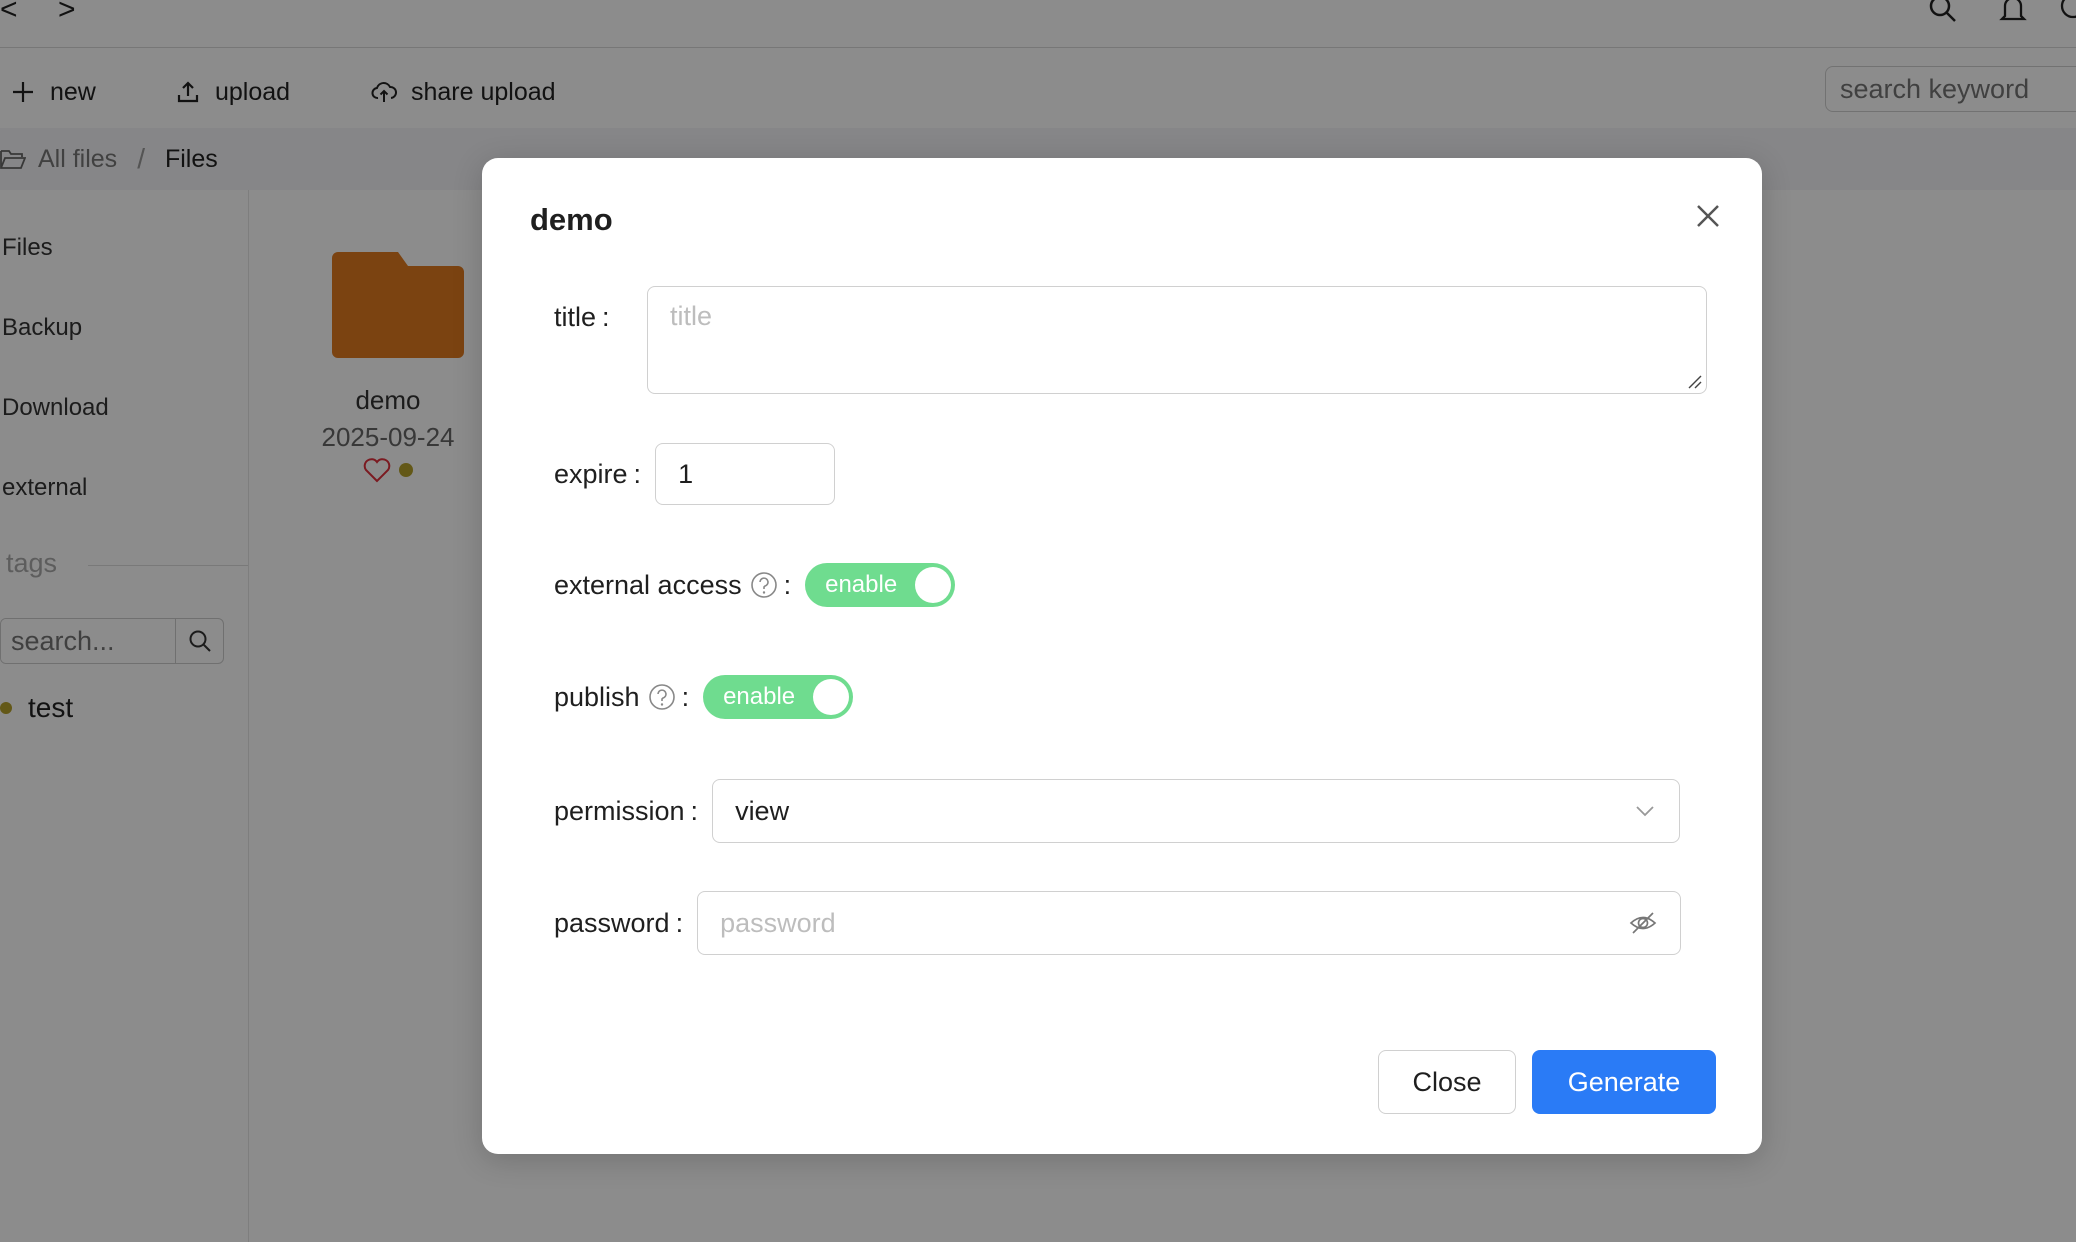 The image size is (2076, 1242). I want to click on permission-select: view, so click(1196, 811).